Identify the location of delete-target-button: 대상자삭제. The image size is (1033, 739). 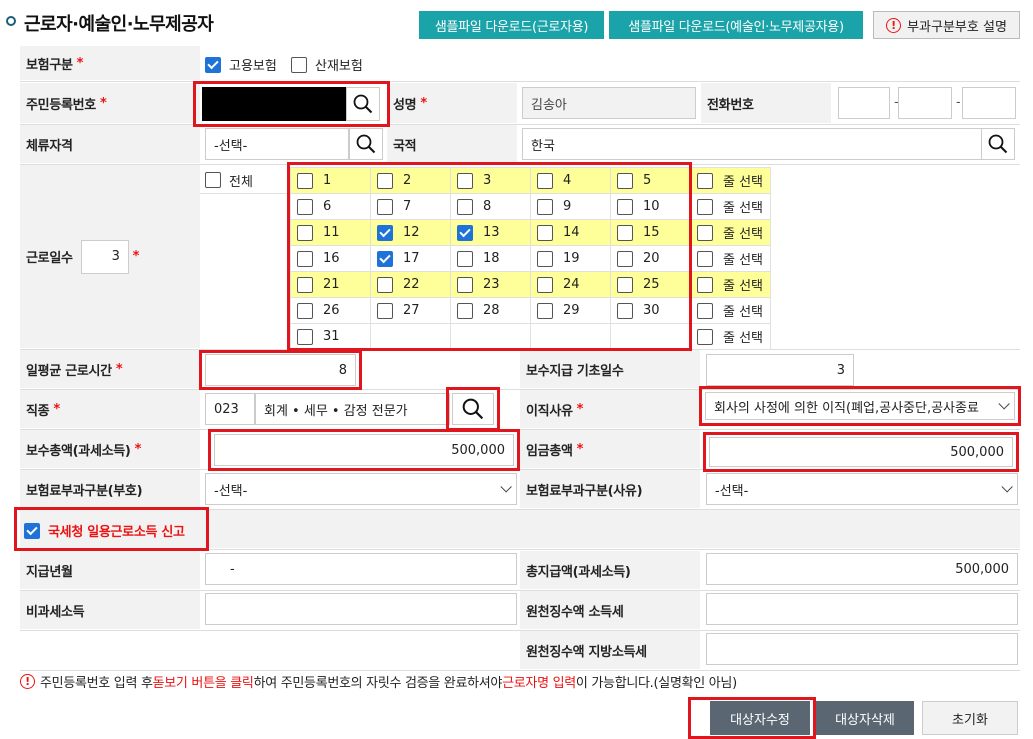
(865, 718).